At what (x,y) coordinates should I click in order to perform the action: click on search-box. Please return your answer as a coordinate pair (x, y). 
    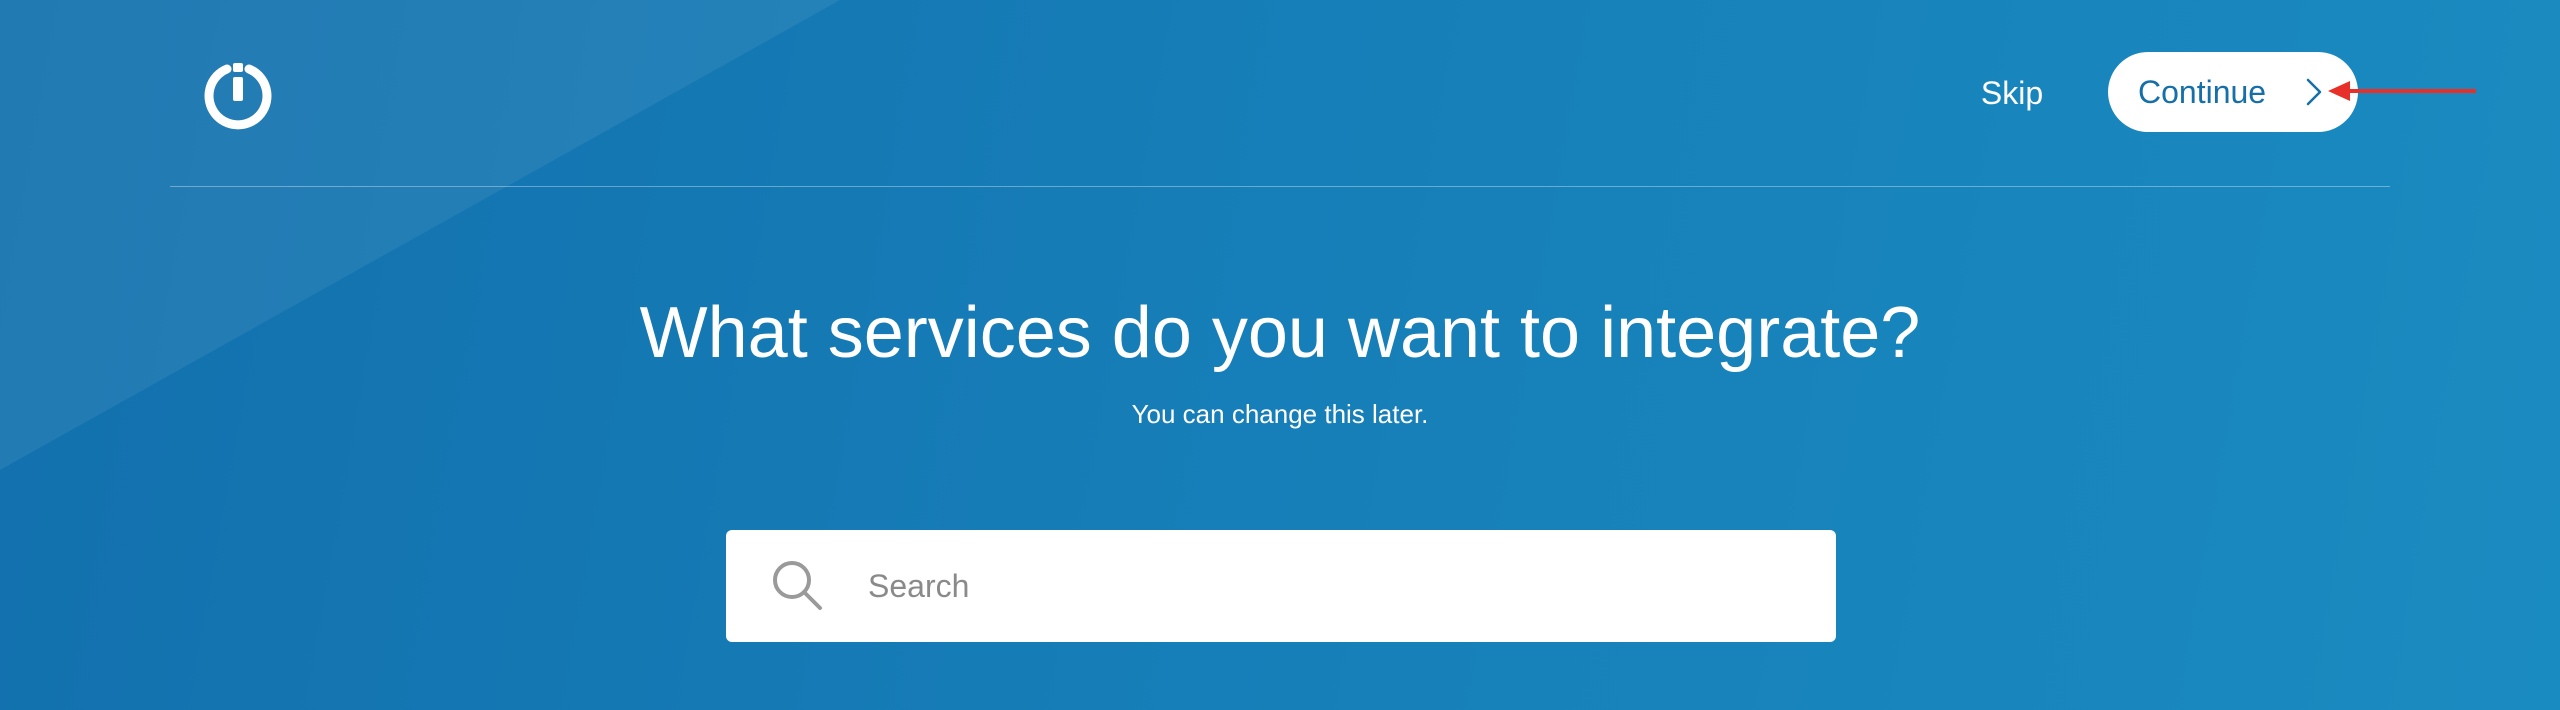
    Looking at the image, I should click on (1281, 586).